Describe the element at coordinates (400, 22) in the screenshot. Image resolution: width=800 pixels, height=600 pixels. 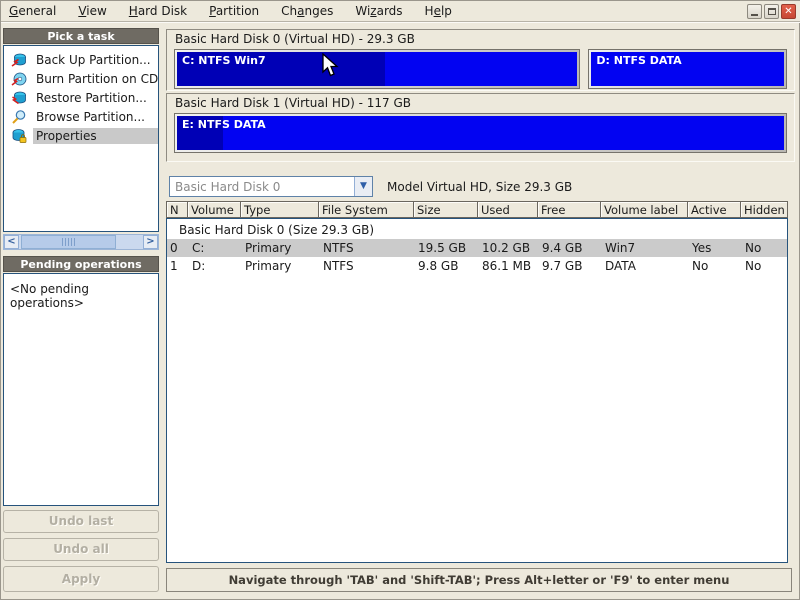
I see `menu-separator` at that location.